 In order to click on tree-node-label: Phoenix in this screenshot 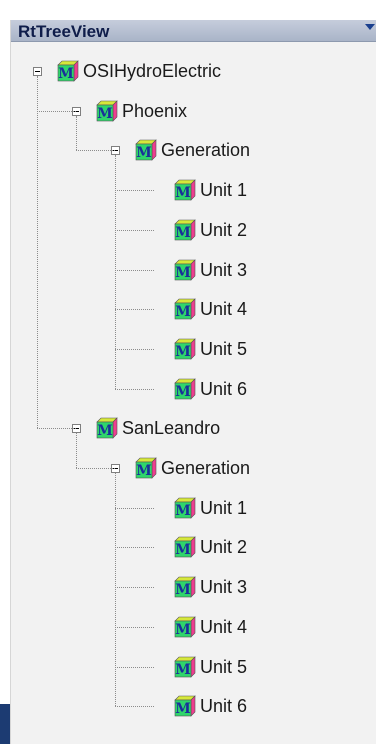, I will do `click(154, 111)`.